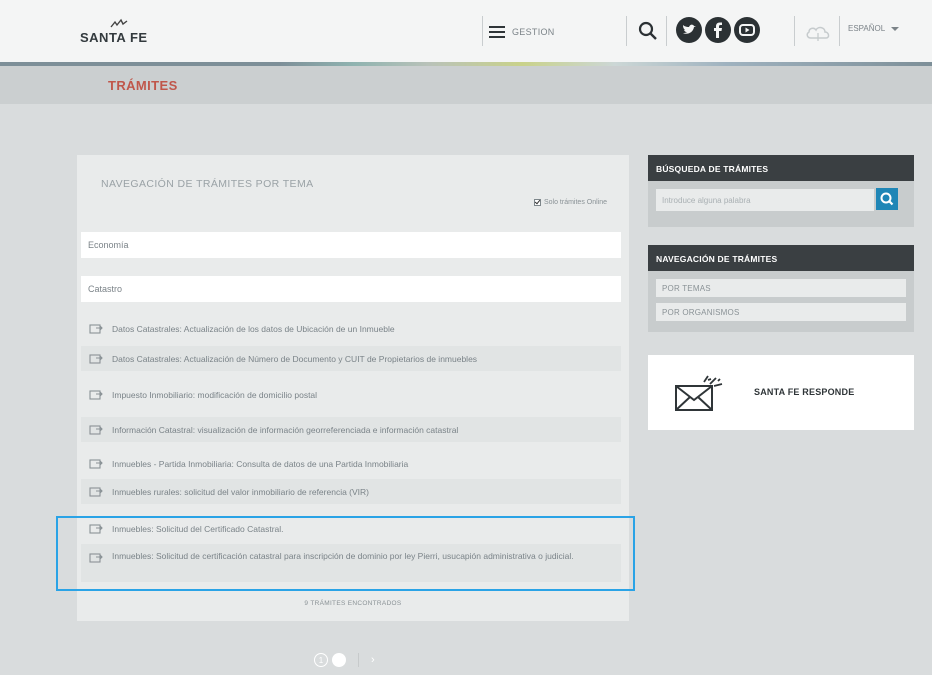  What do you see at coordinates (895, 28) in the screenshot?
I see `chevron-down-icon` at bounding box center [895, 28].